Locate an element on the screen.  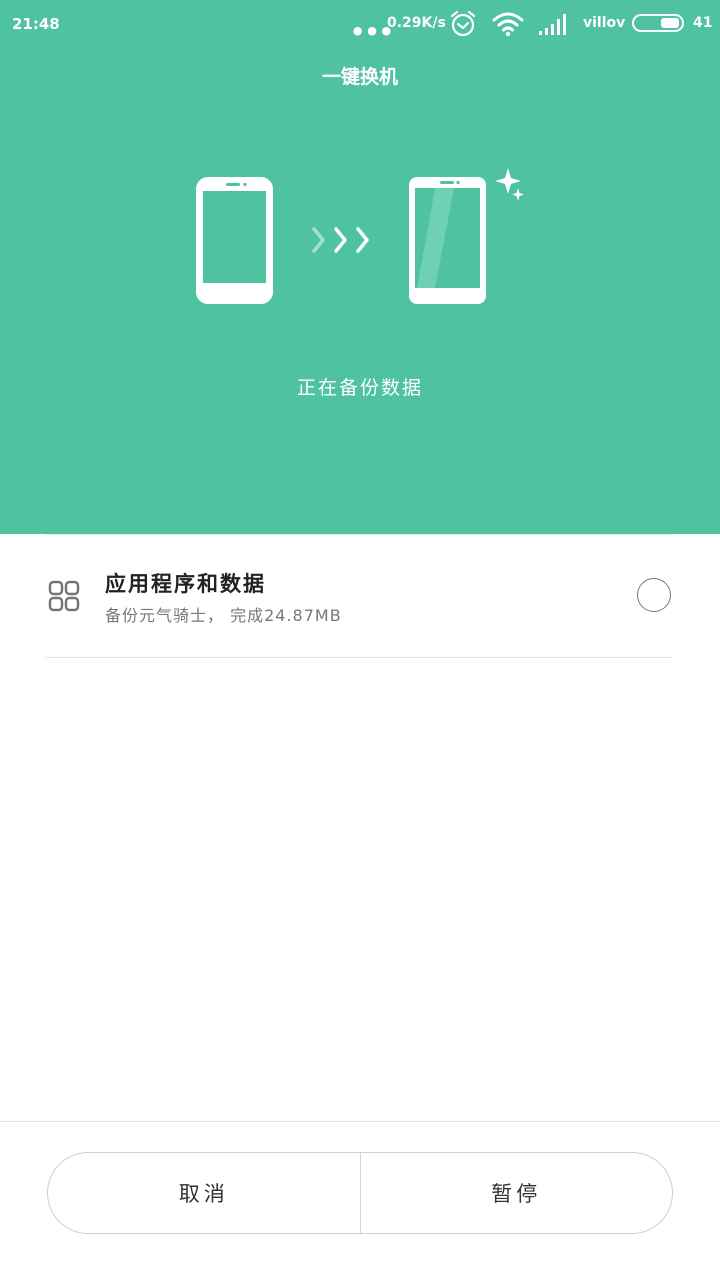
carrier-name: villov is located at coordinates (604, 23).